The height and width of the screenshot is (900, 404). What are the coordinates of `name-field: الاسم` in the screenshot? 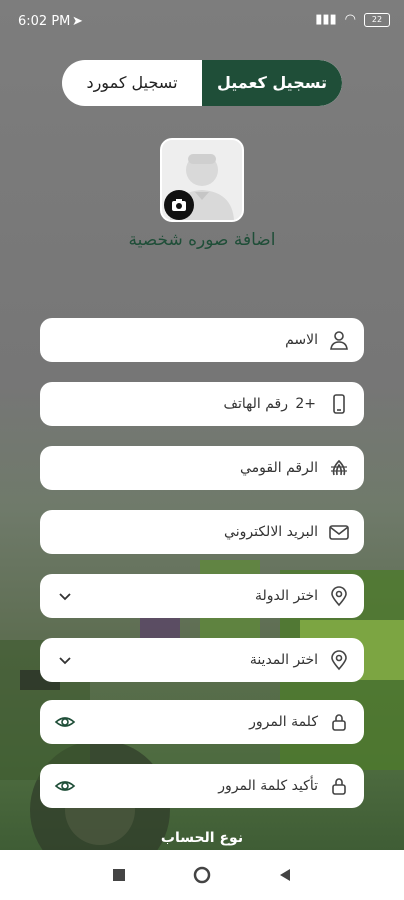 It's located at (202, 340).